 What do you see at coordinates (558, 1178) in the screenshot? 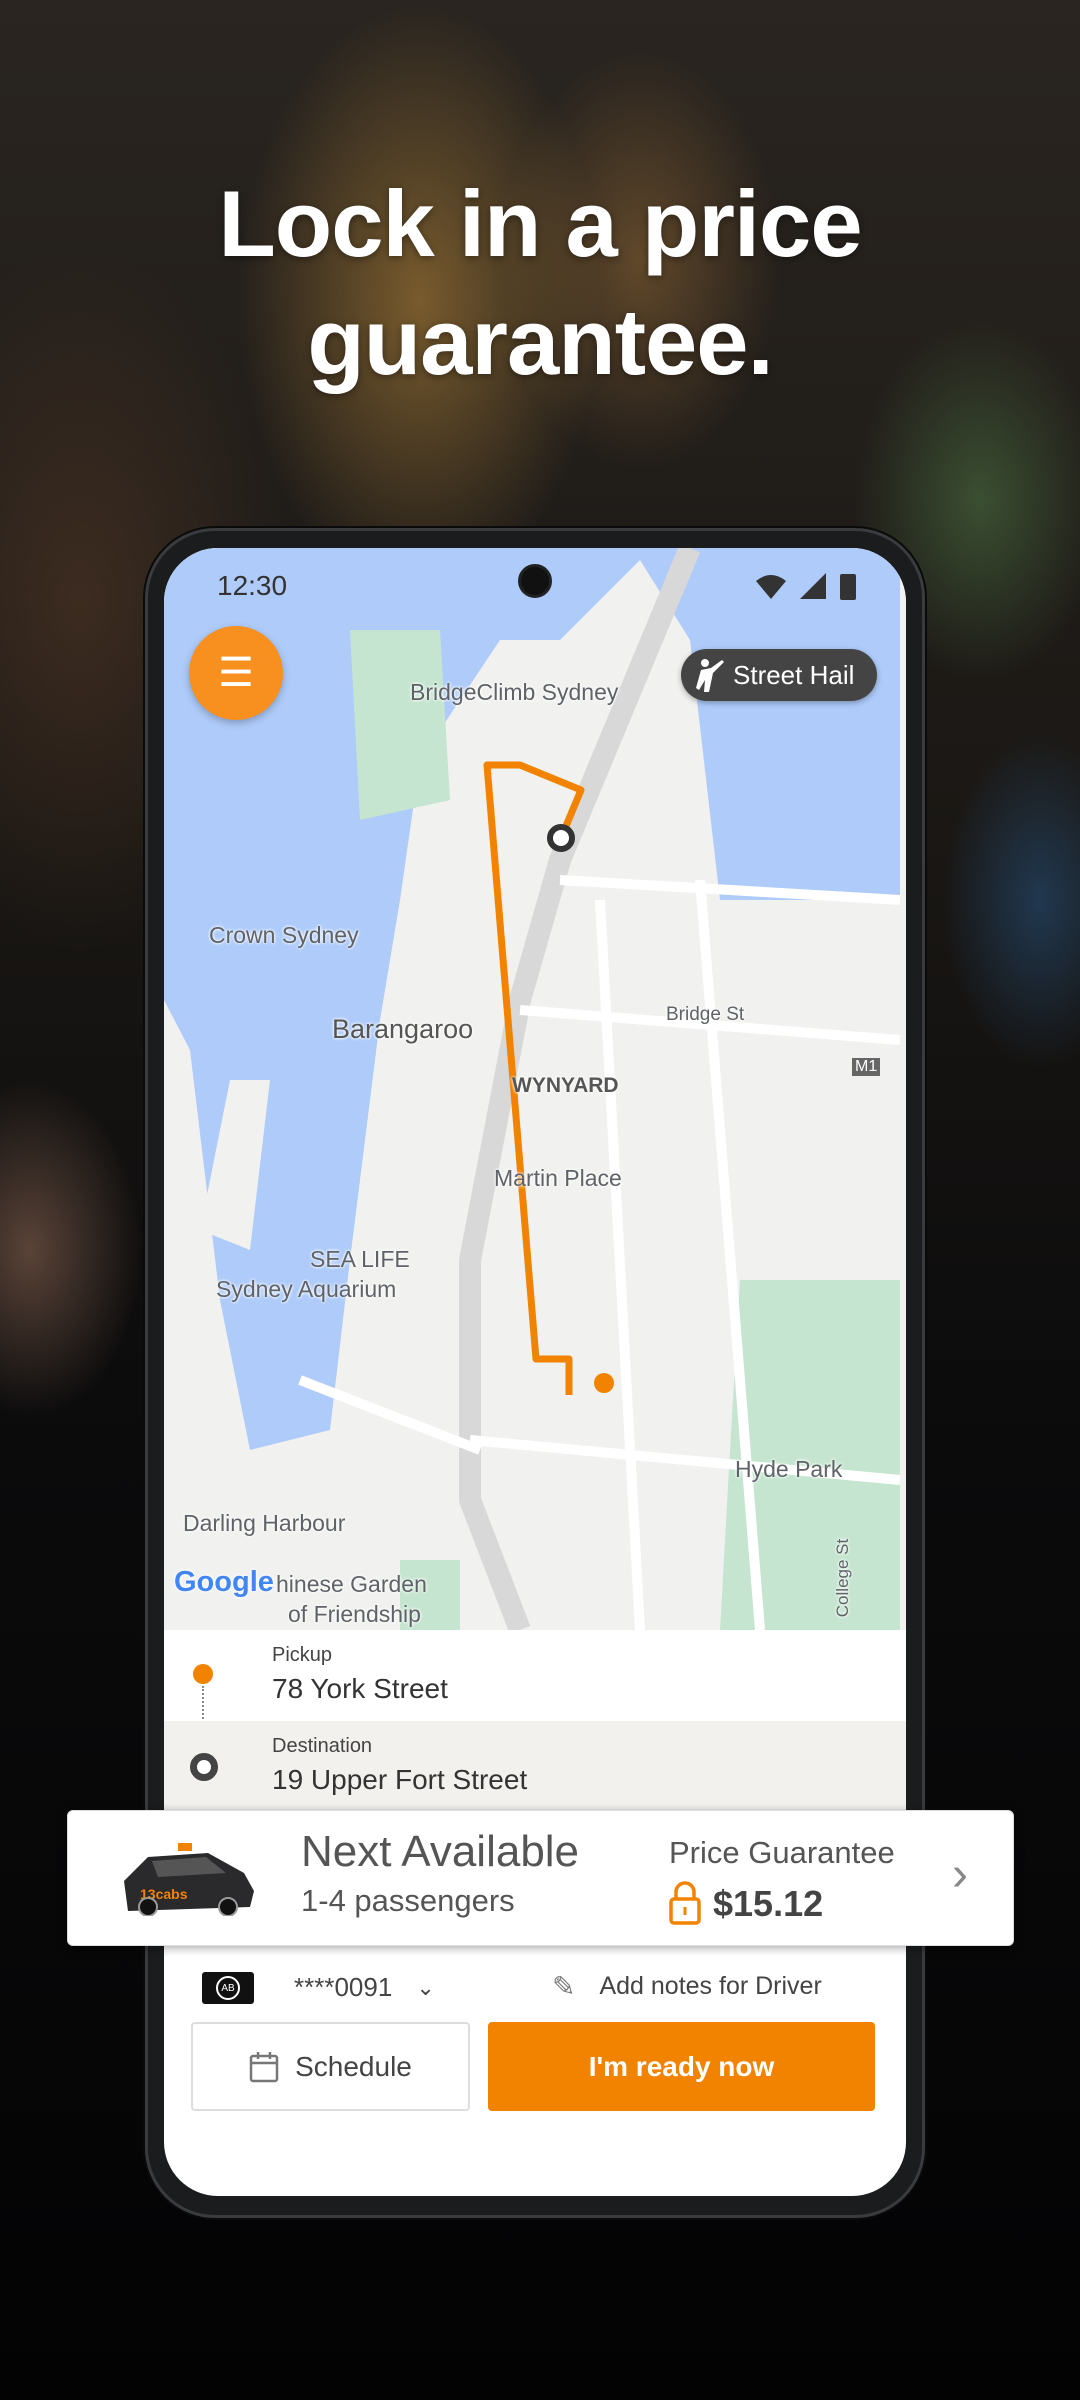
I see `map-label-martin-place: Martin Place` at bounding box center [558, 1178].